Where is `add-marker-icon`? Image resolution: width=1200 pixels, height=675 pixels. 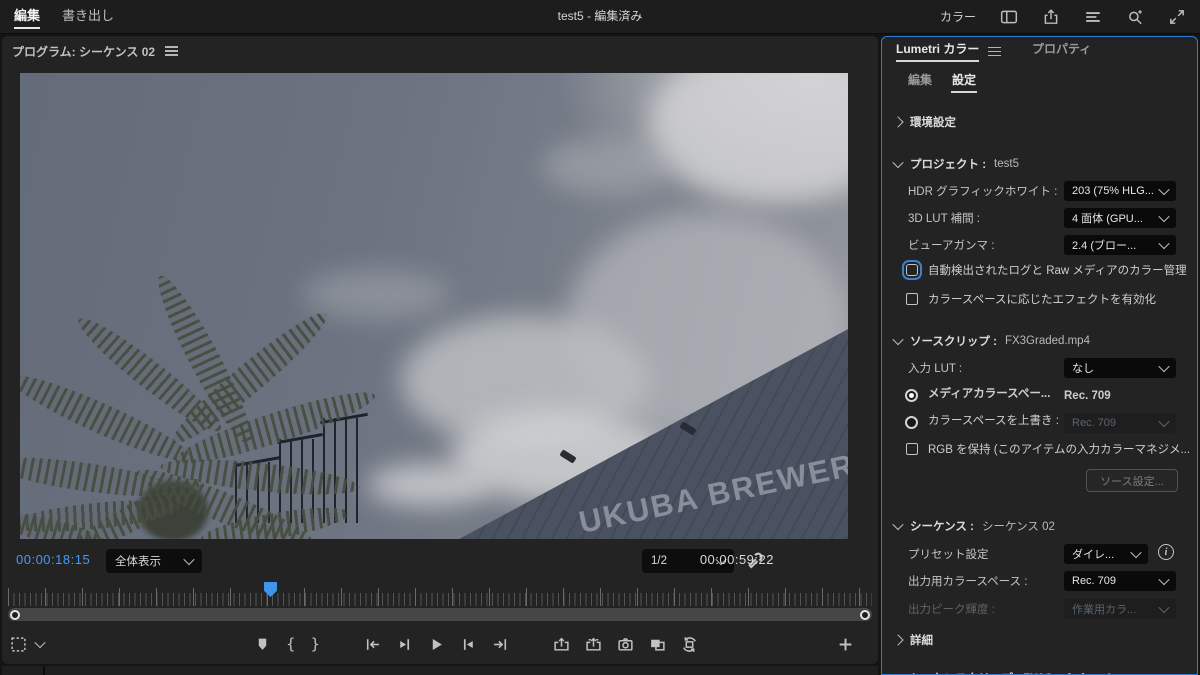 add-marker-icon is located at coordinates (262, 644).